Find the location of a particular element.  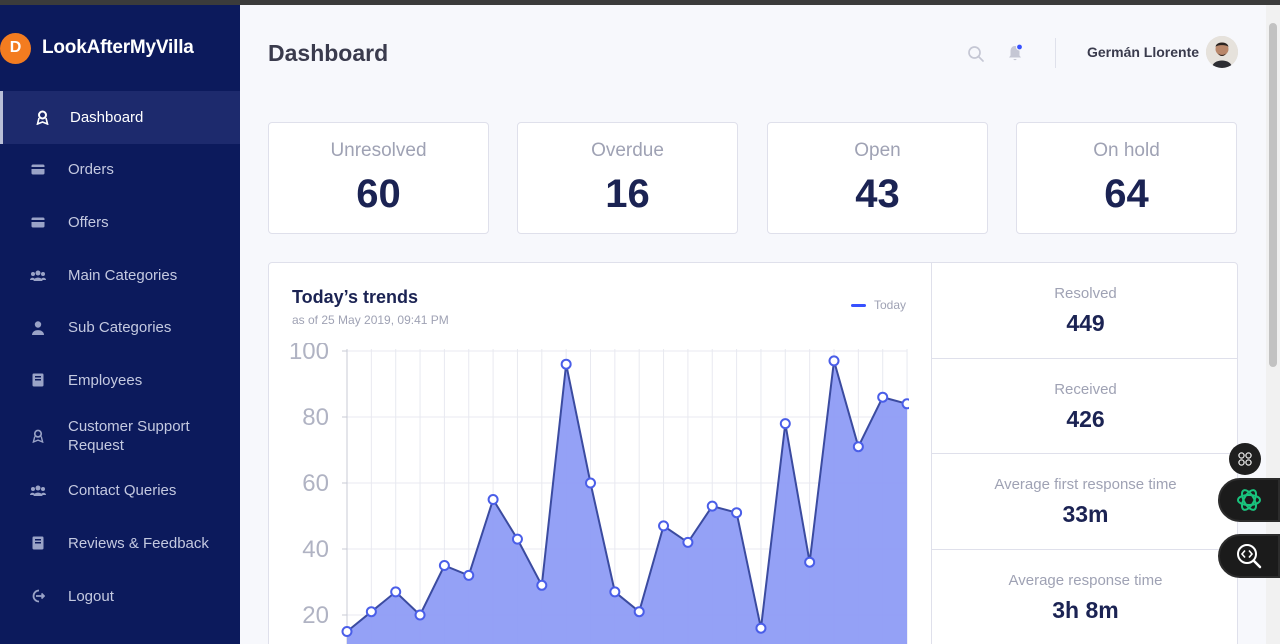

sidebar-item-label: Employees is located at coordinates (105, 380).